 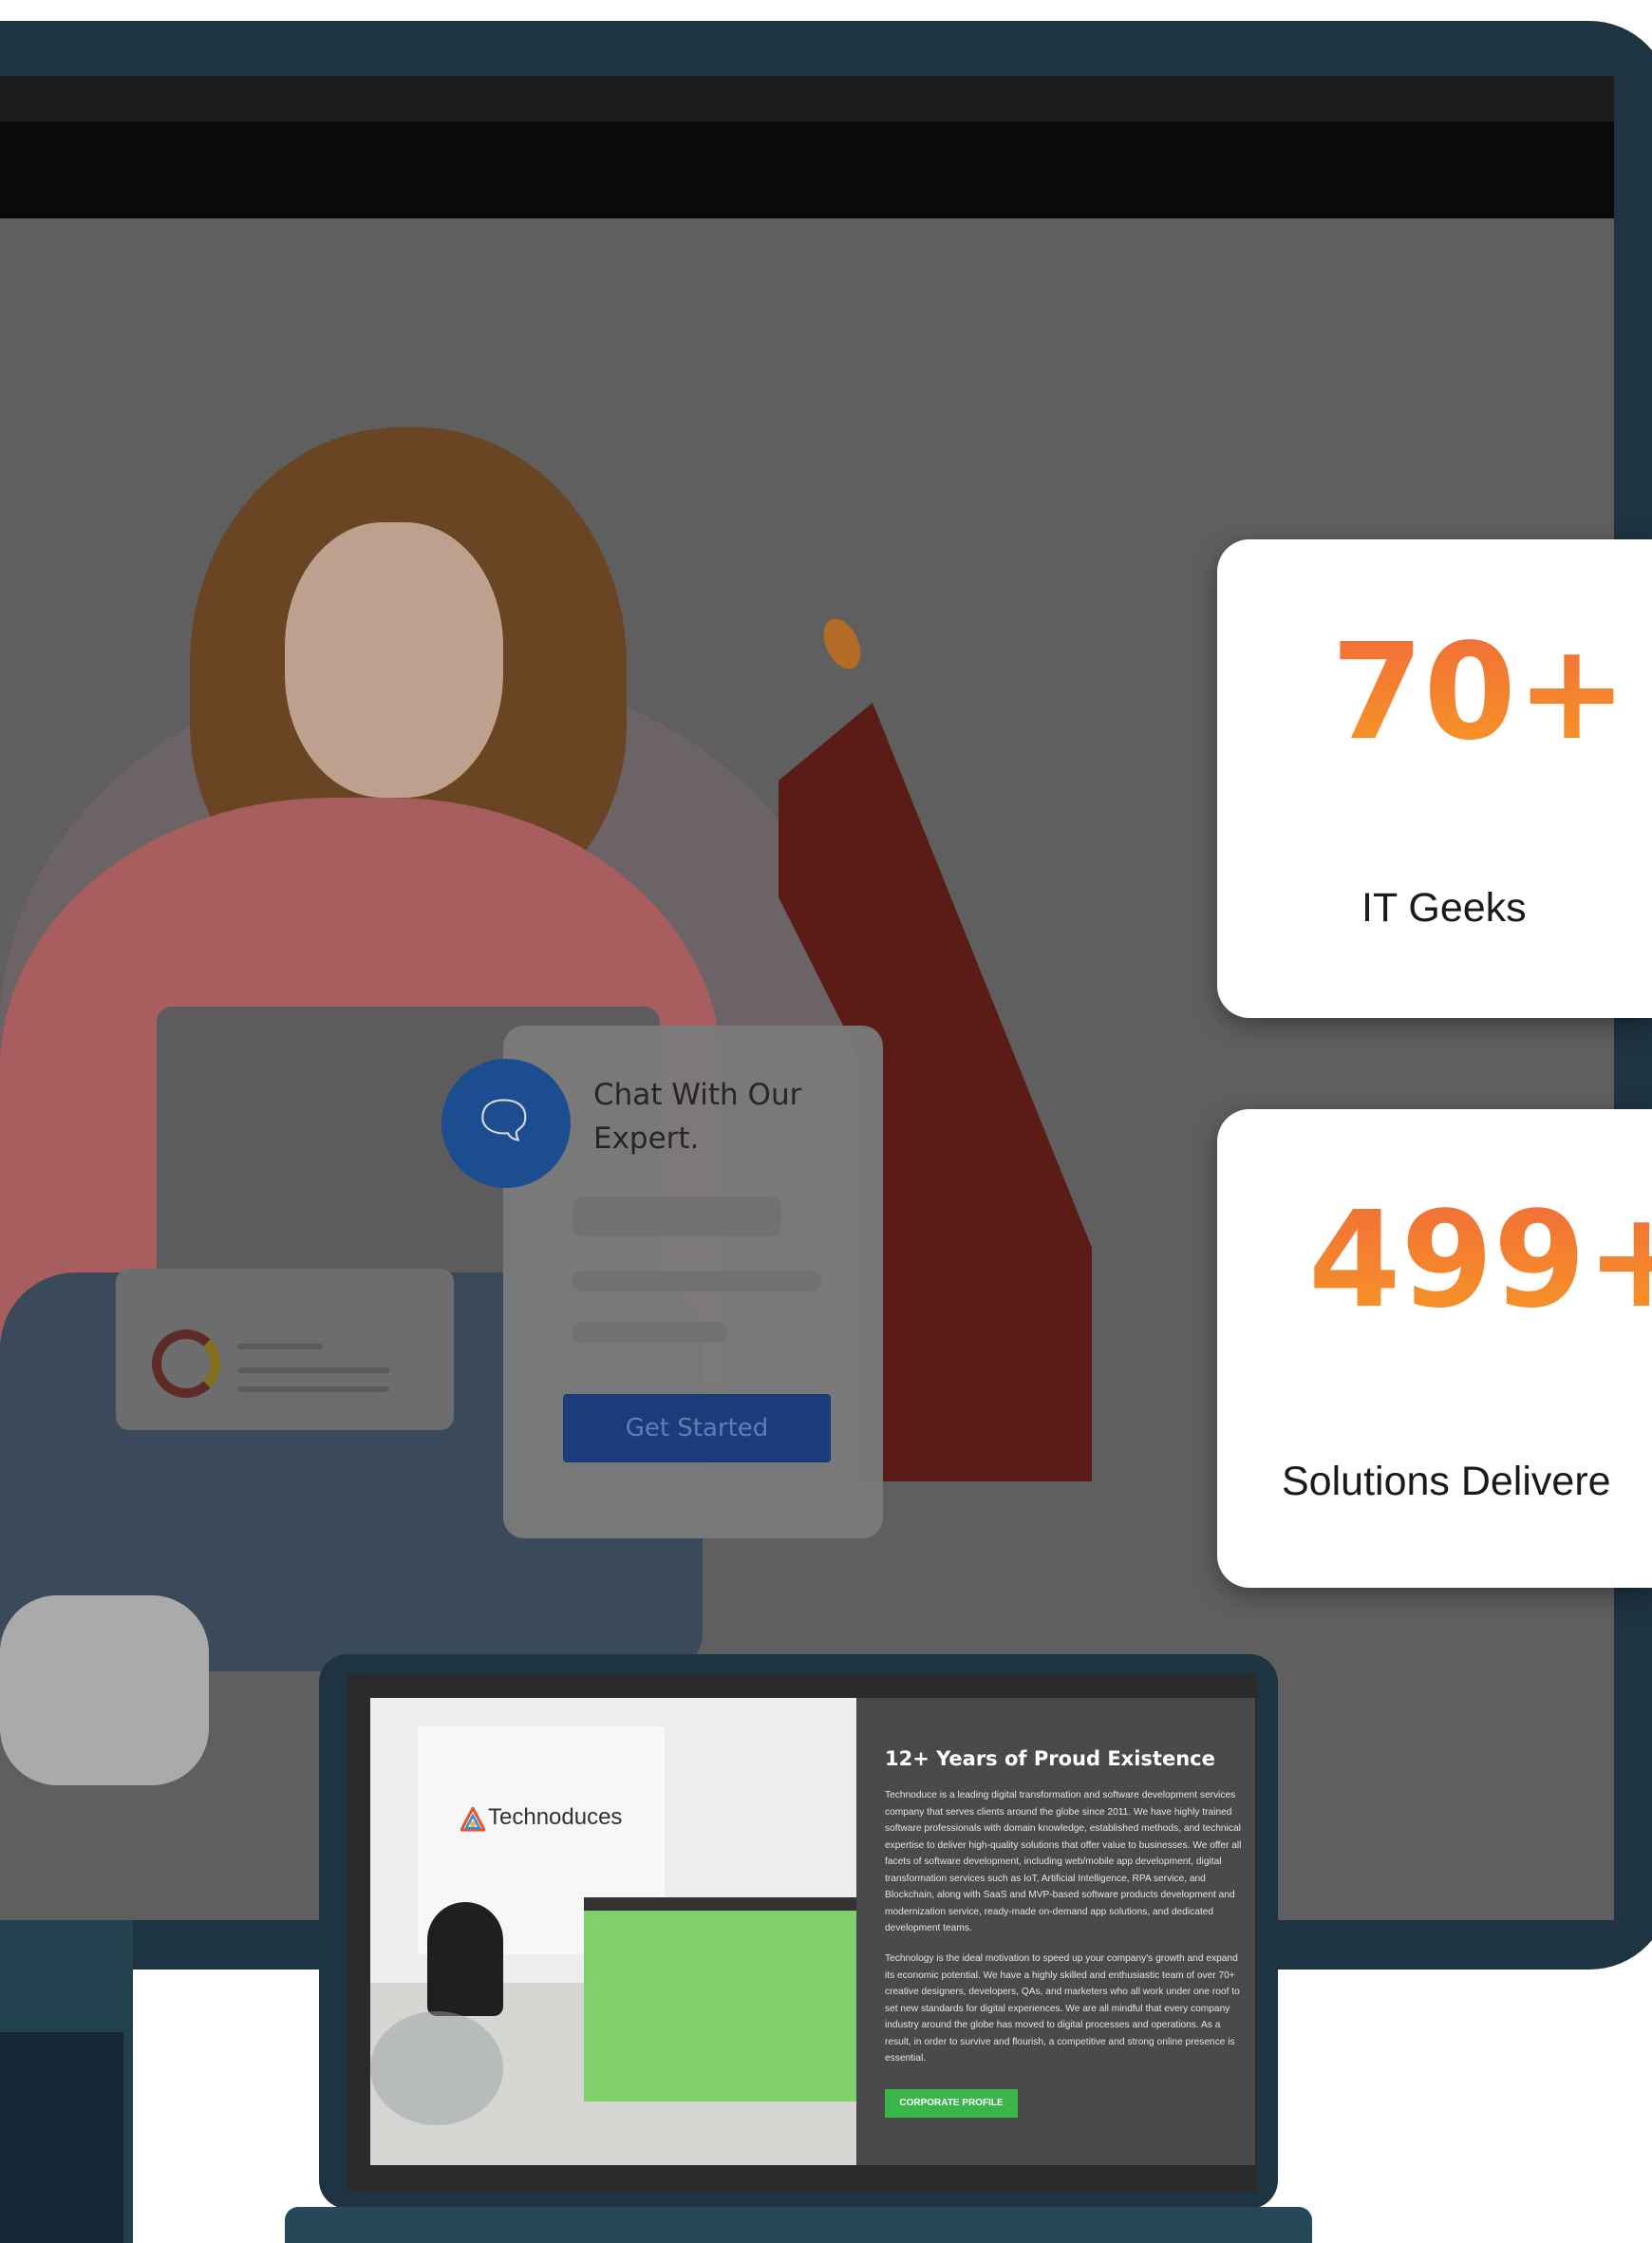 I want to click on technoduces-logo-icon, so click(x=472, y=1819).